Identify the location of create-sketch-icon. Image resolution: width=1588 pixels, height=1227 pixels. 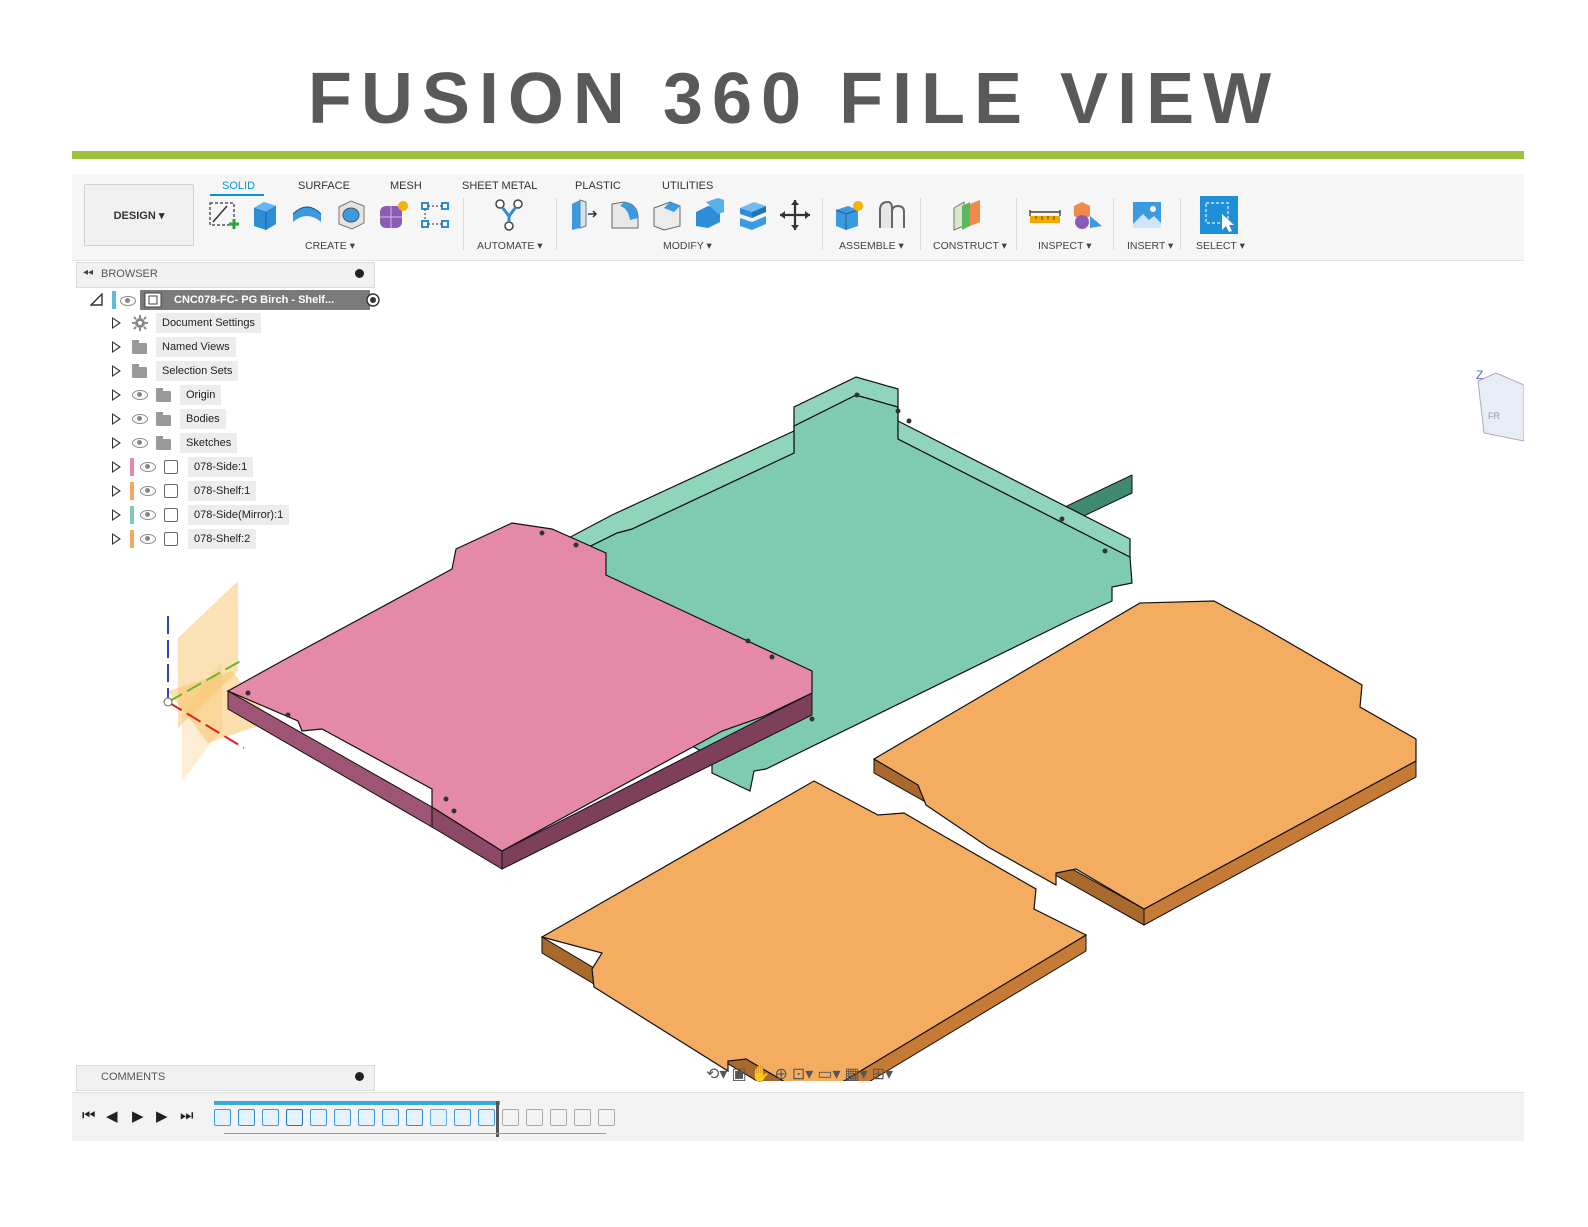
(224, 215).